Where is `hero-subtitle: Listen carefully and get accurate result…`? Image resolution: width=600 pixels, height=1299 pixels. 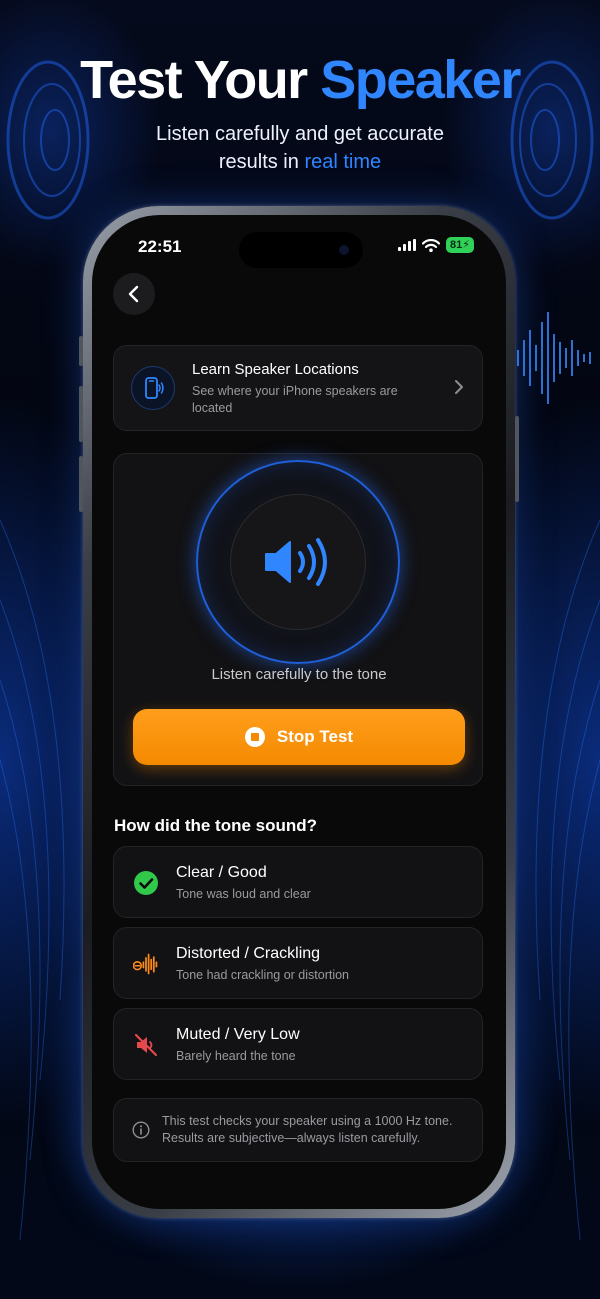 hero-subtitle: Listen carefully and get accurate result… is located at coordinates (300, 148).